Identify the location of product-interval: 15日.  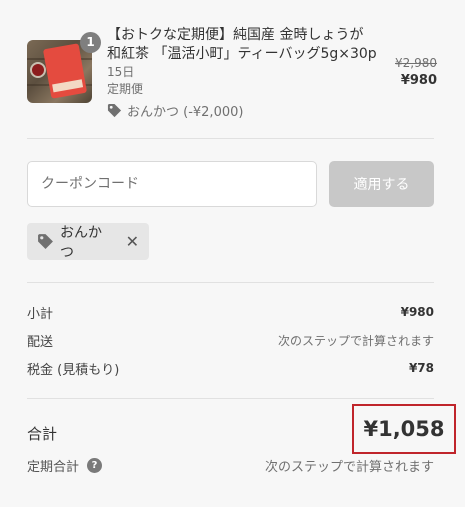
(121, 72).